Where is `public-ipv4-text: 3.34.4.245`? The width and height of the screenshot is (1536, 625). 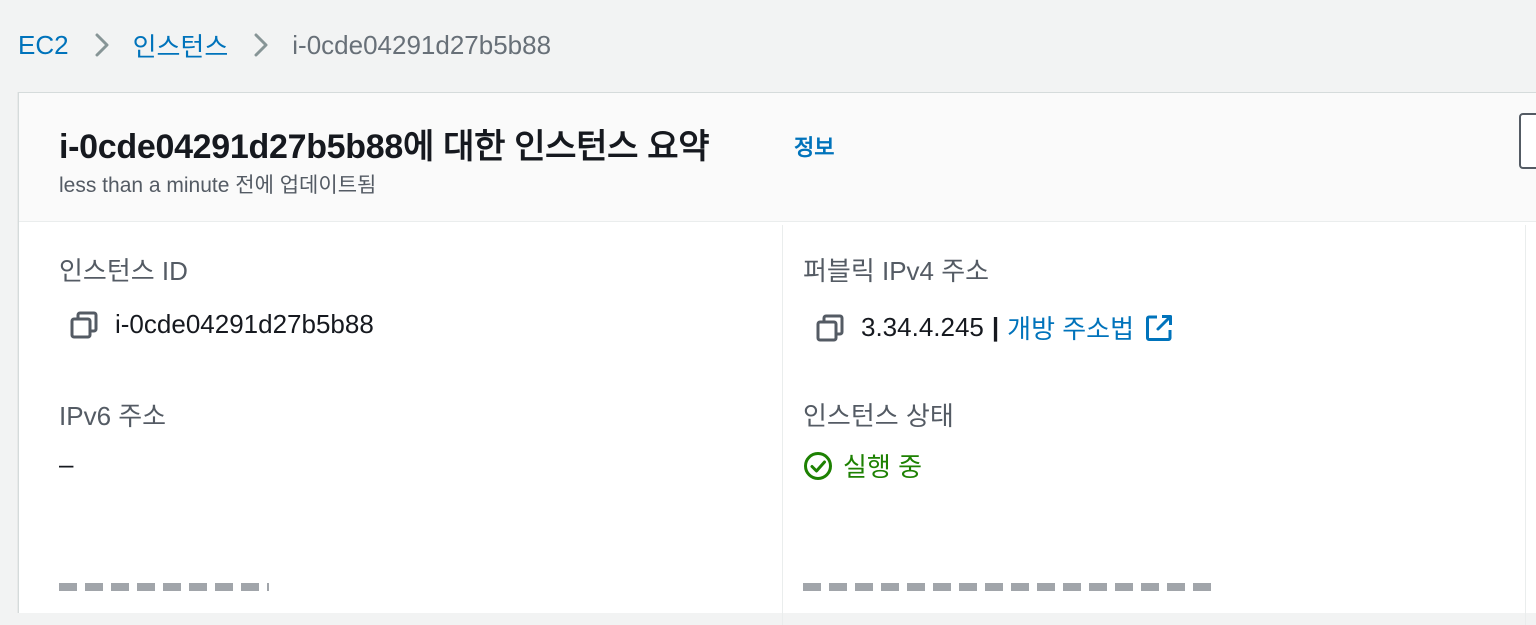 public-ipv4-text: 3.34.4.245 is located at coordinates (922, 327).